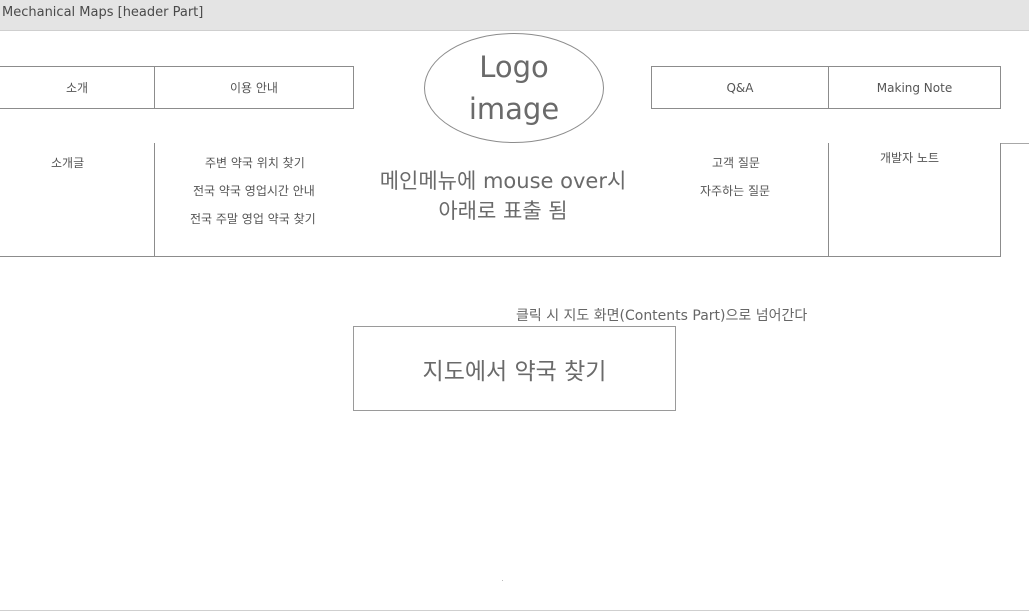 The height and width of the screenshot is (614, 1029). I want to click on nav-item-intro-label: 소개, so click(77, 88).